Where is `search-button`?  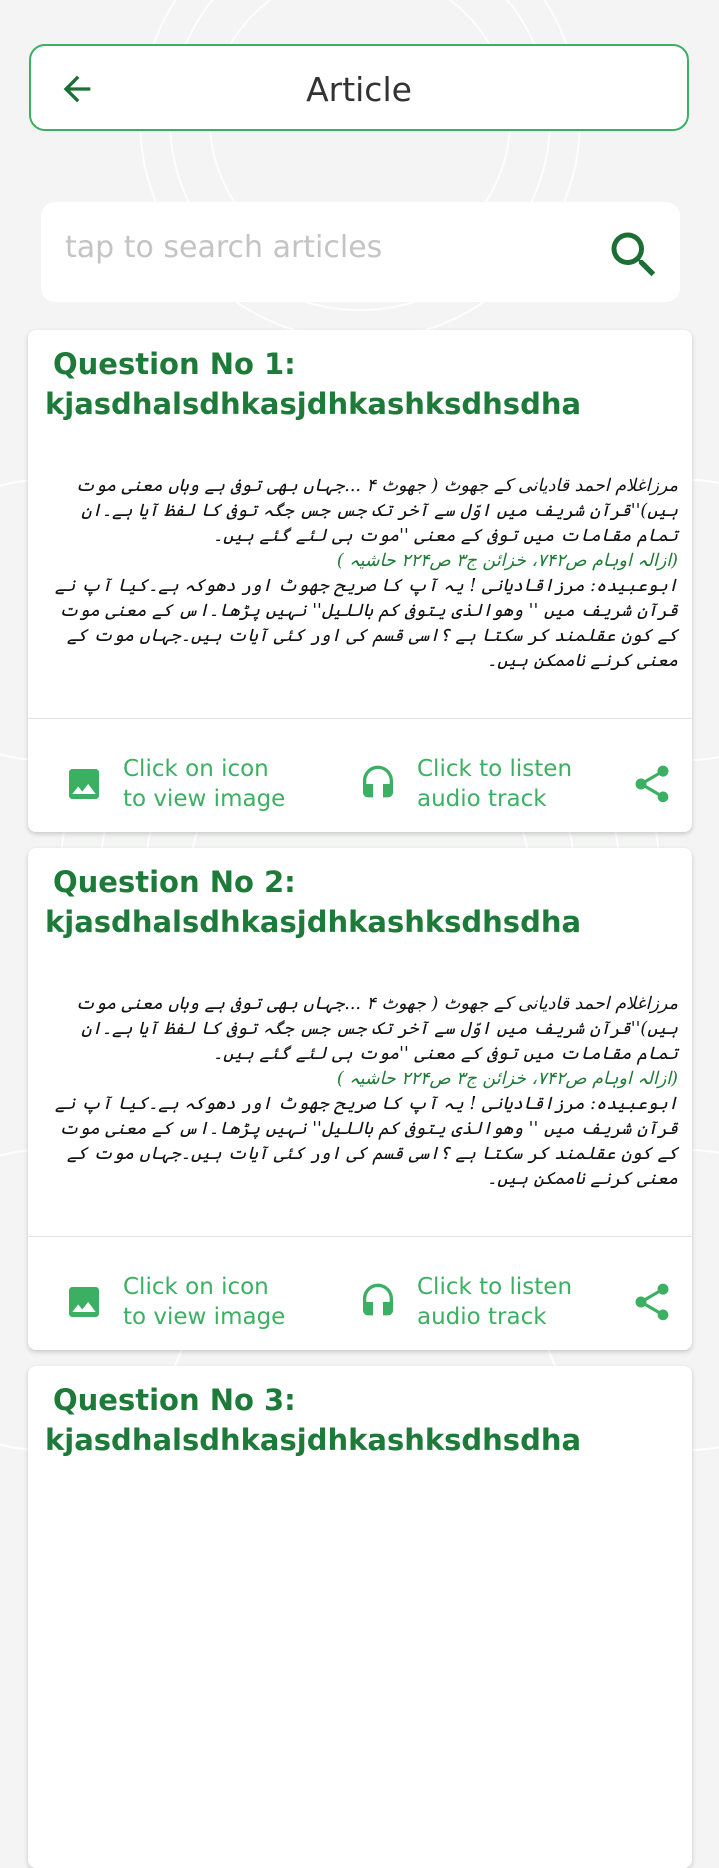
search-button is located at coordinates (634, 255).